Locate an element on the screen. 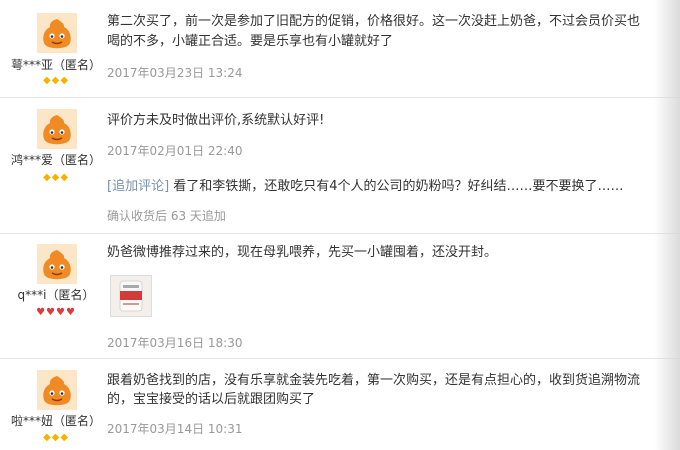 Image resolution: width=680 pixels, height=450 pixels. milk-can-image is located at coordinates (131, 296).